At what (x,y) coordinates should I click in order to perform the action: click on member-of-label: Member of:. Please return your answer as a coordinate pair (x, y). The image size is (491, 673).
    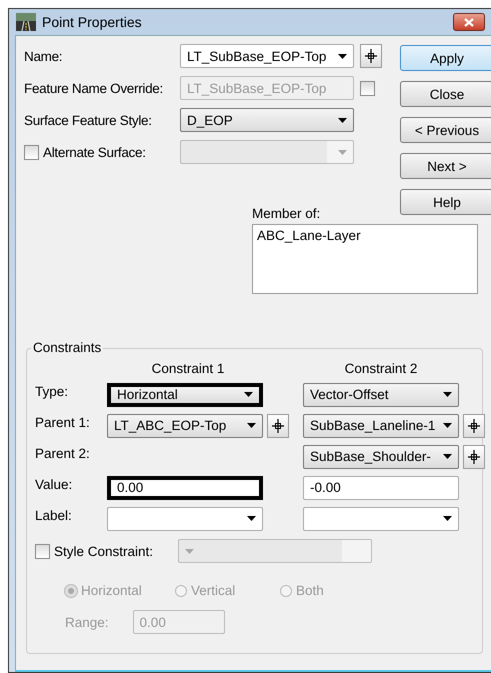
    Looking at the image, I should click on (287, 213).